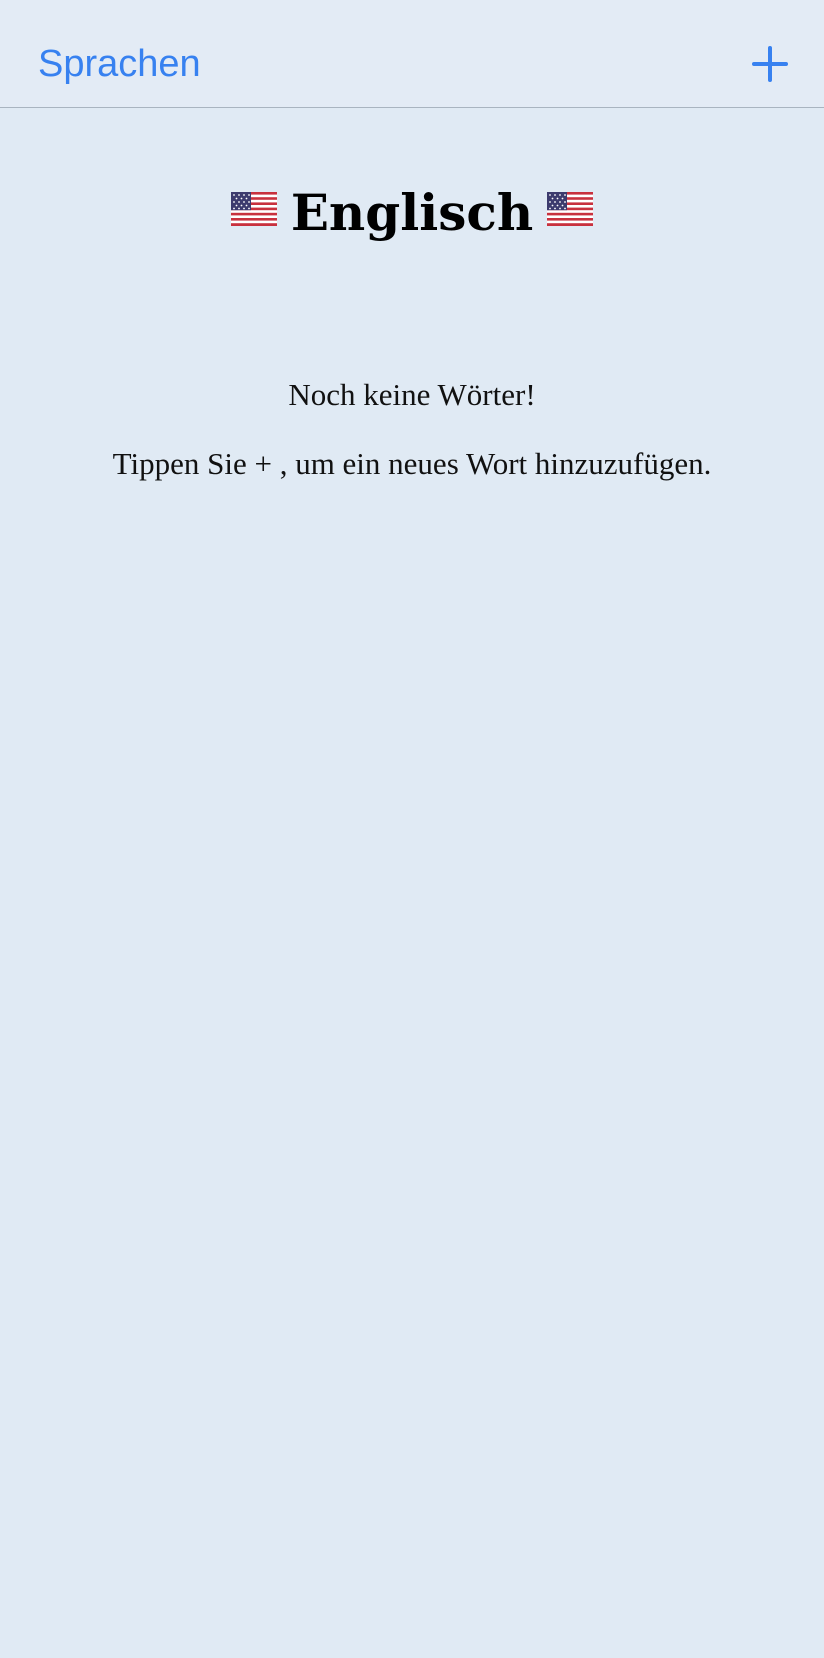 The height and width of the screenshot is (1658, 824). I want to click on plus-icon, so click(770, 64).